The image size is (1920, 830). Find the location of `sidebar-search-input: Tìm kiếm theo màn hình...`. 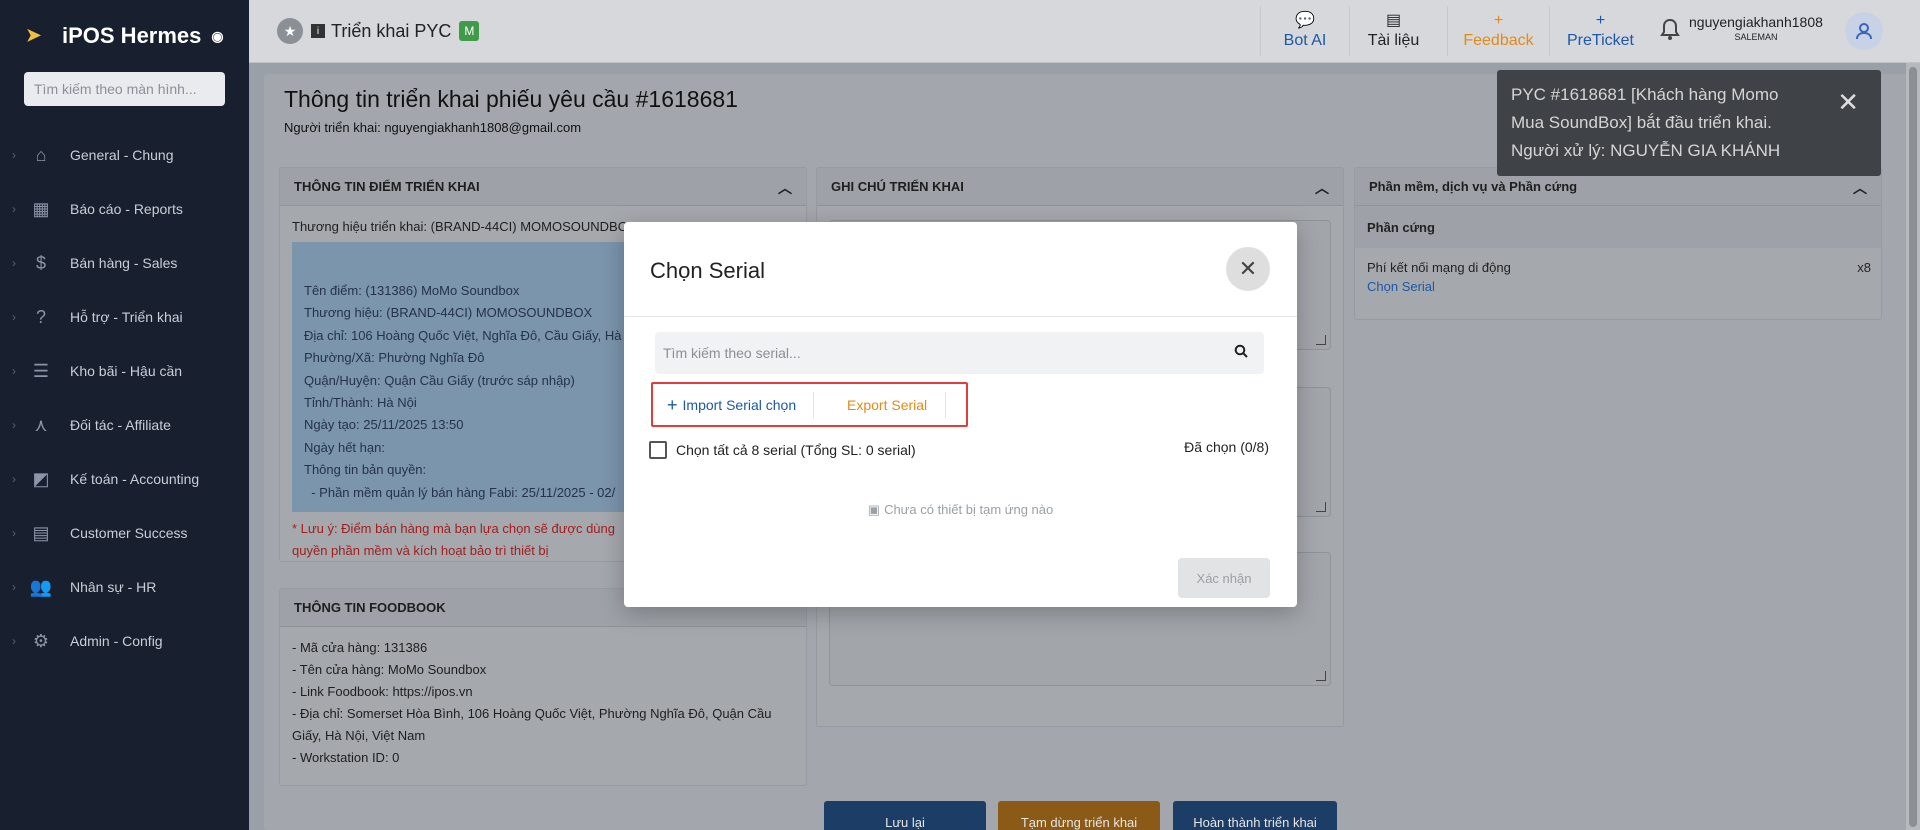

sidebar-search-input: Tìm kiếm theo màn hình... is located at coordinates (124, 89).